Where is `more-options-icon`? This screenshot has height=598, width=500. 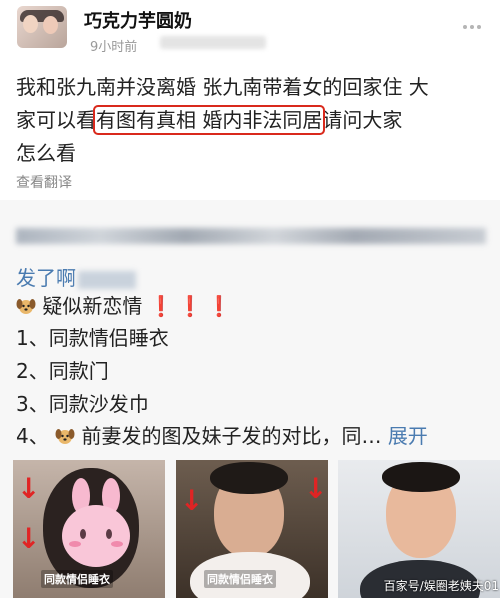
more-options-icon is located at coordinates (470, 23).